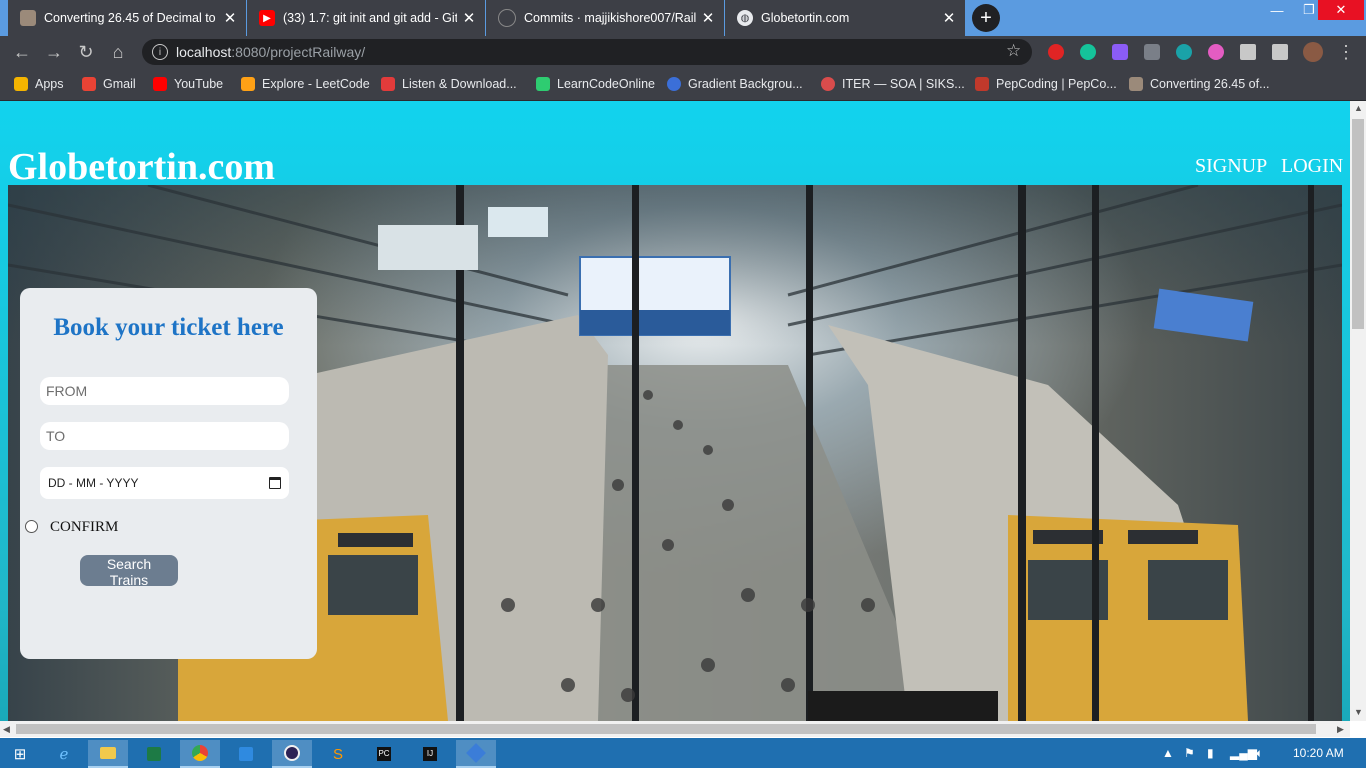 The height and width of the screenshot is (768, 1366). I want to click on tab-converting: Converting 26.45 of Decimal to B ✕, so click(127, 18).